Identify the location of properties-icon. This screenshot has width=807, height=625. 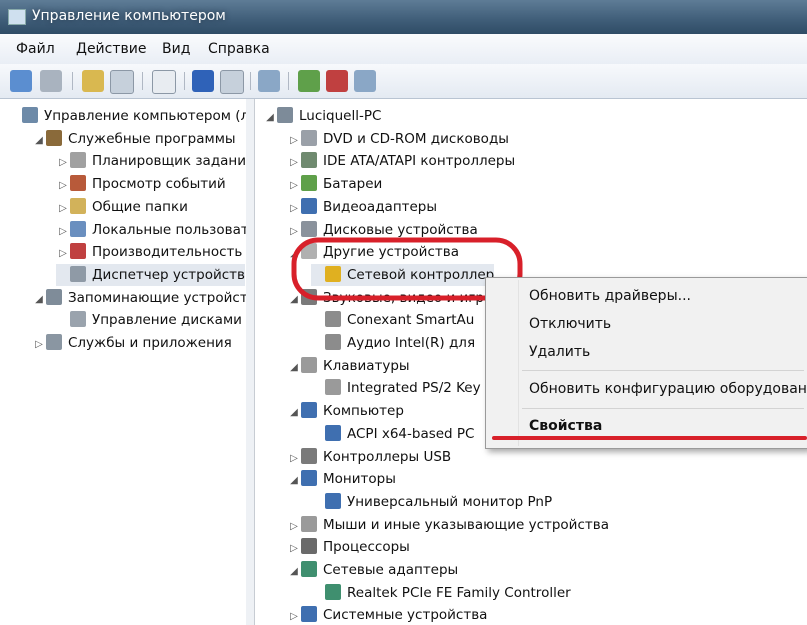
(164, 82).